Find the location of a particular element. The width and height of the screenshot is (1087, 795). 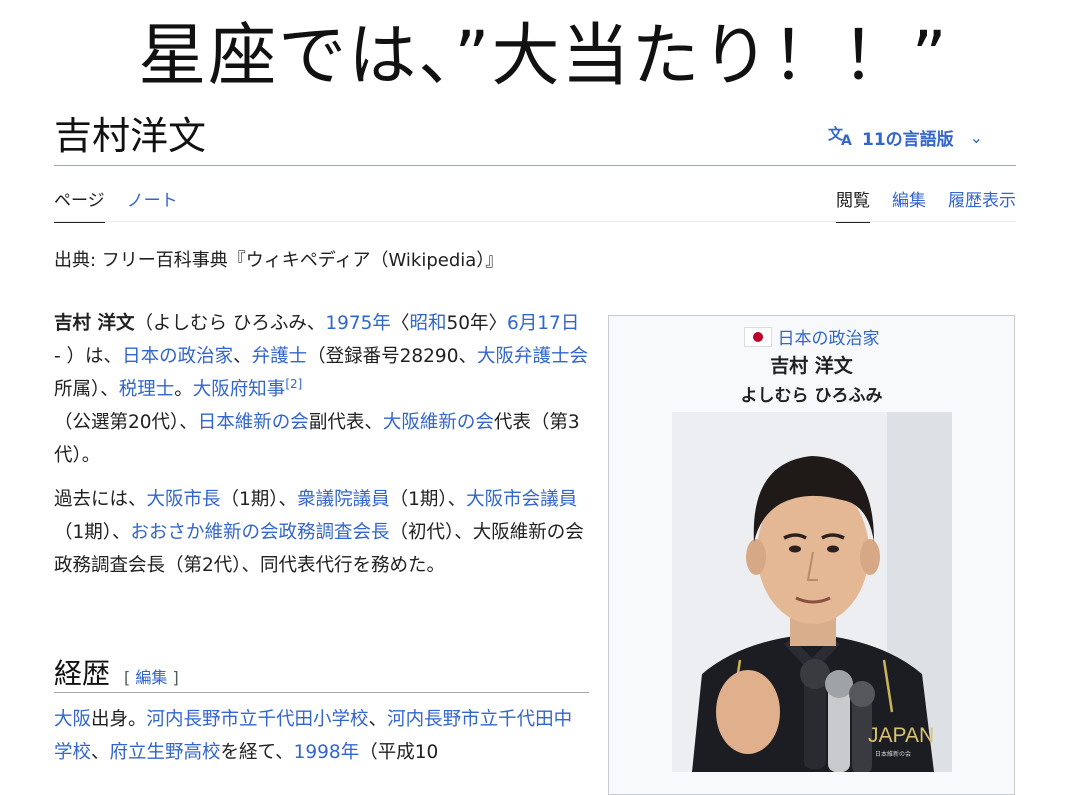

section-edit-link: 編集 is located at coordinates (151, 677).